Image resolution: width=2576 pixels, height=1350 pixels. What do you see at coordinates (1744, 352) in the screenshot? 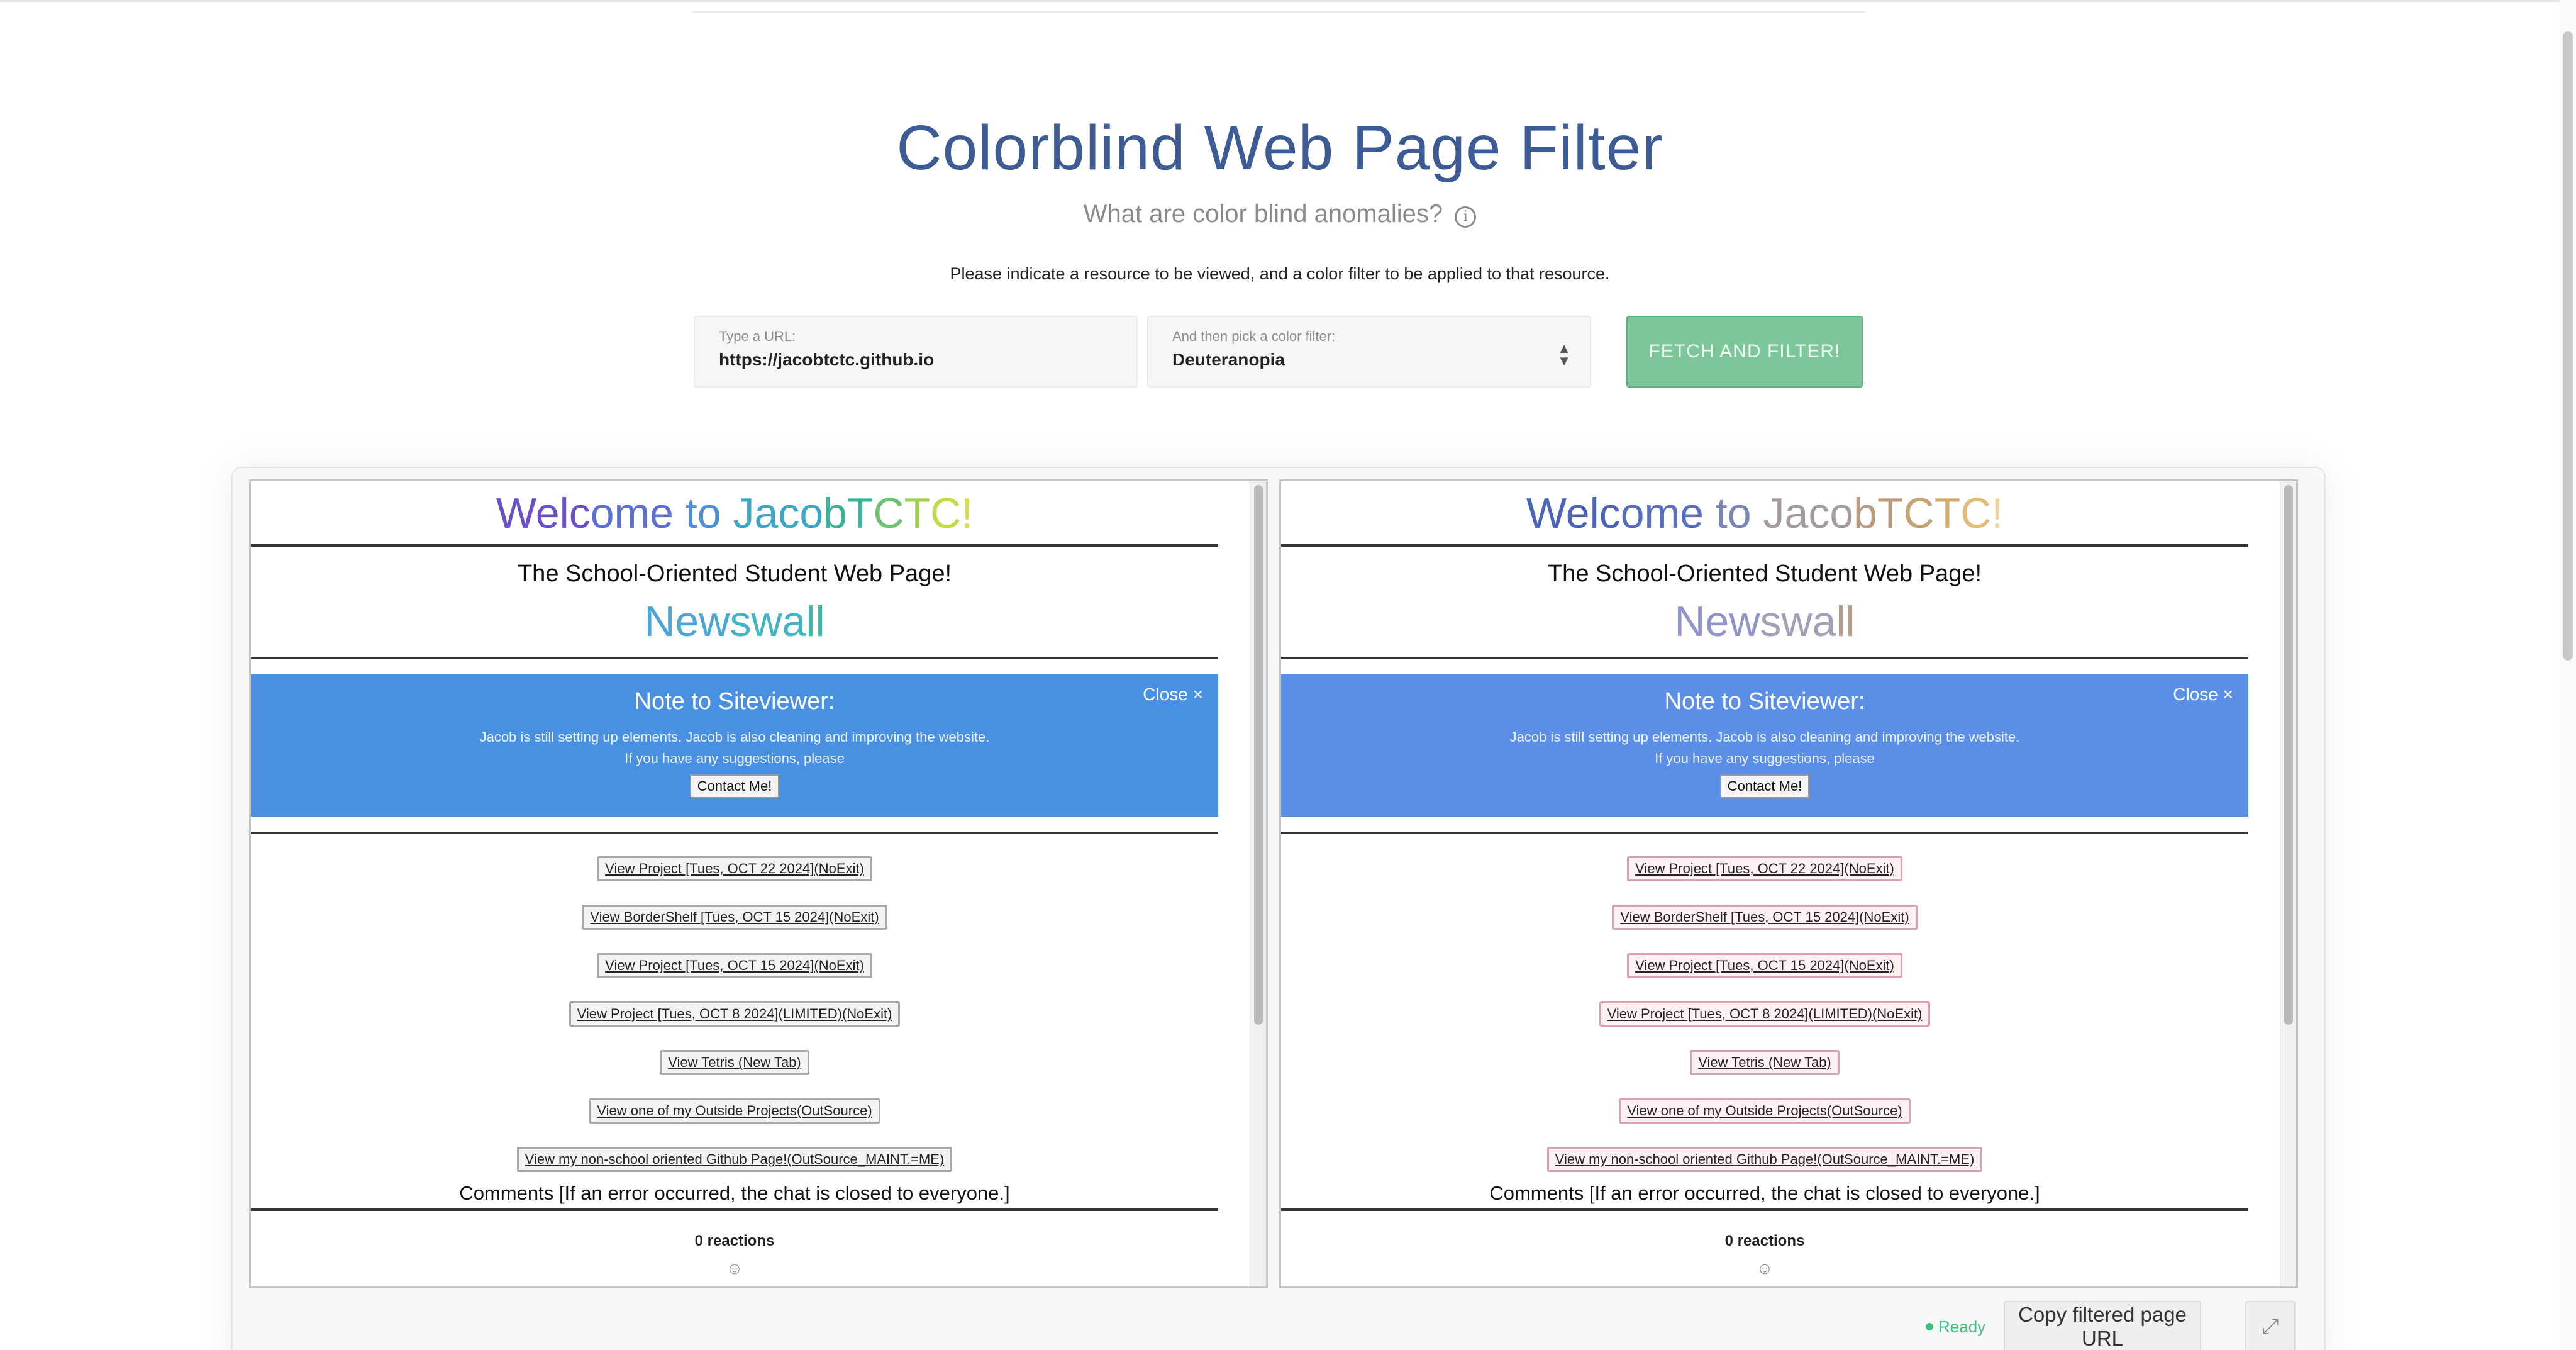
I see `fetch-and-filter-button: FETCH AND FILTER!` at bounding box center [1744, 352].